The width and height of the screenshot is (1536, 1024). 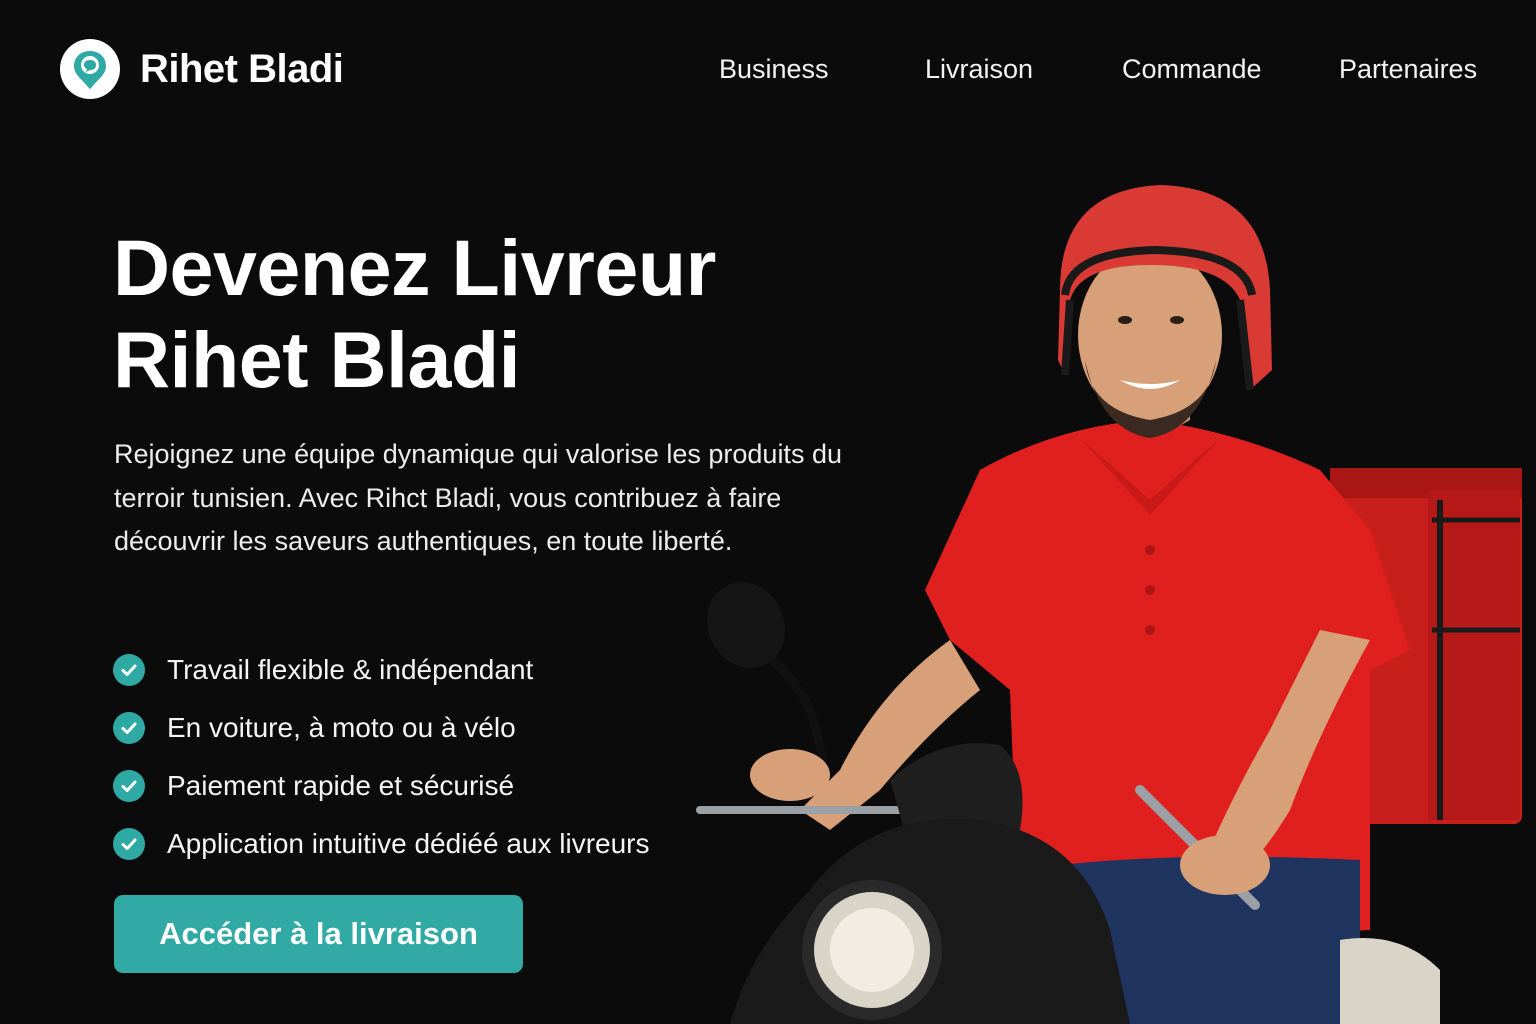 I want to click on location-pin-icon, so click(x=90, y=69).